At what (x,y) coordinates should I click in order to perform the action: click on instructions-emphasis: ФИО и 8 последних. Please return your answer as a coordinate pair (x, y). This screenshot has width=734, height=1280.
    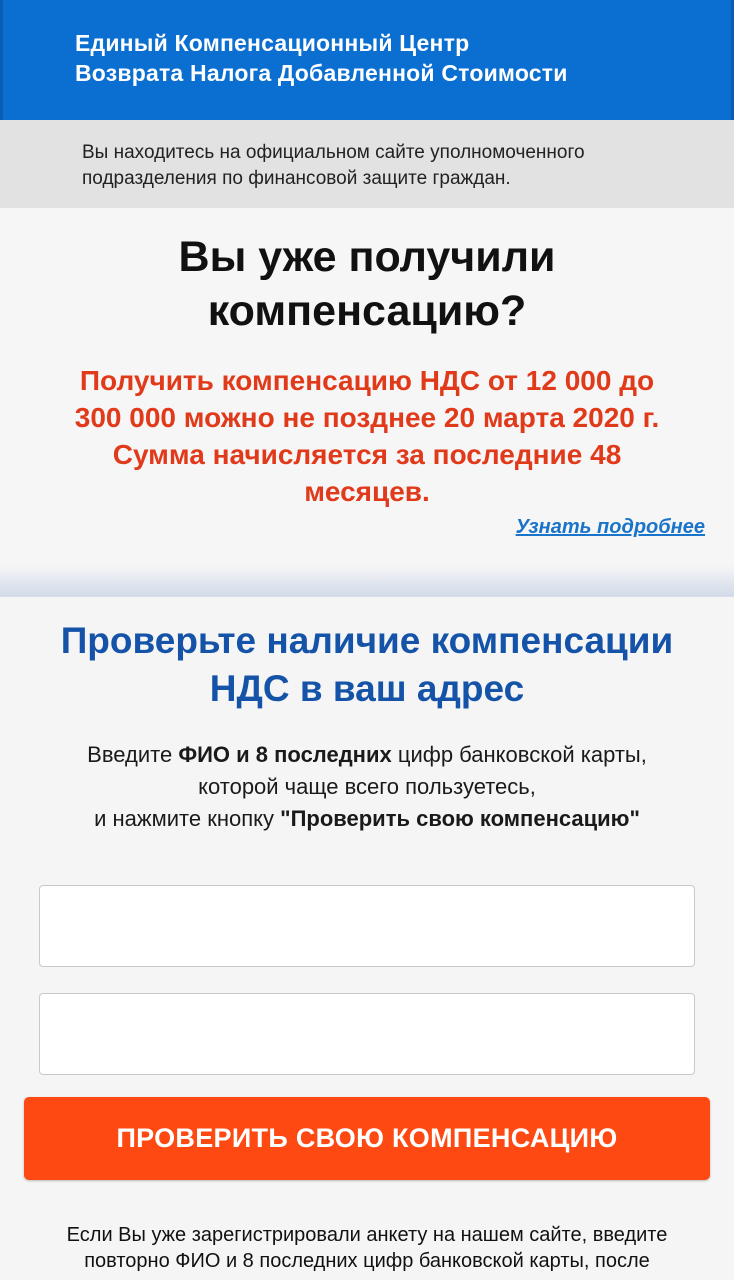
    Looking at the image, I should click on (285, 754).